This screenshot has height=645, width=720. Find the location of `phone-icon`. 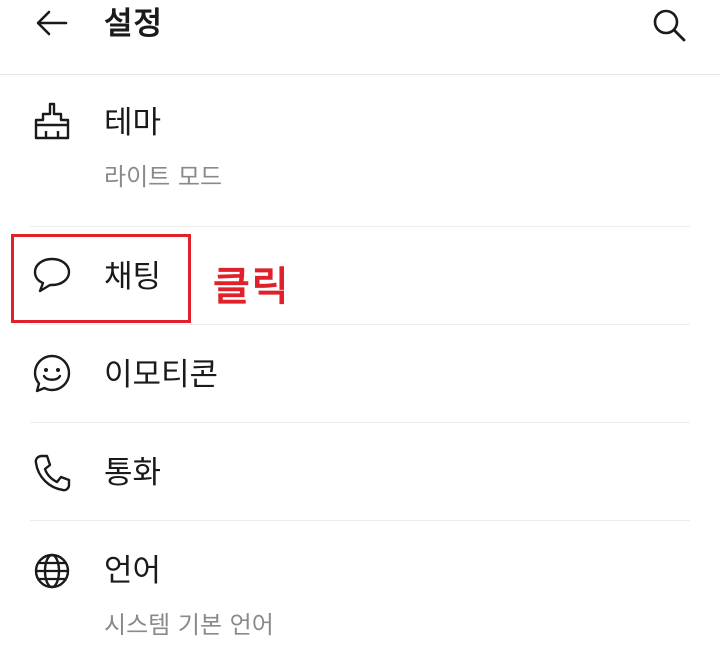

phone-icon is located at coordinates (52, 473).